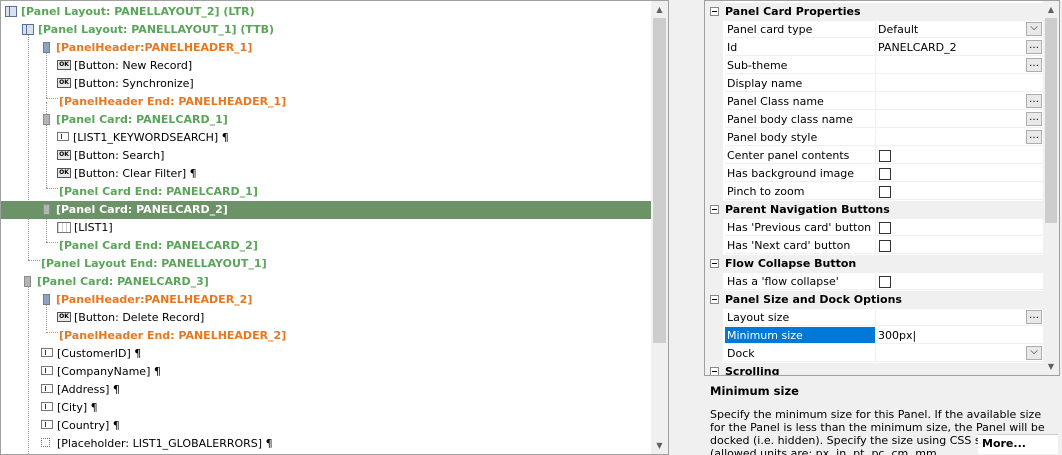 This screenshot has height=455, width=1062. What do you see at coordinates (321, 354) in the screenshot?
I see `tree-node: [CustomerID] ¶` at bounding box center [321, 354].